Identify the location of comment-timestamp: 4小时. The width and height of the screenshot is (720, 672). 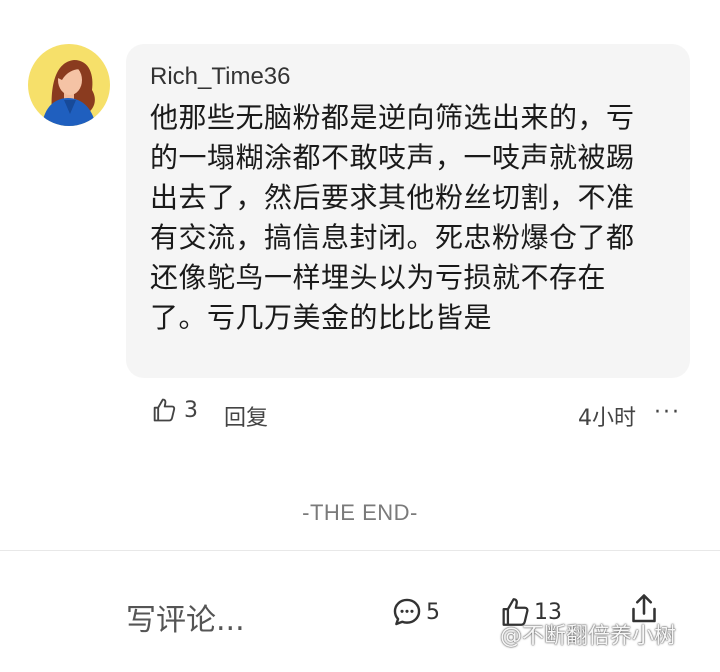
(607, 418).